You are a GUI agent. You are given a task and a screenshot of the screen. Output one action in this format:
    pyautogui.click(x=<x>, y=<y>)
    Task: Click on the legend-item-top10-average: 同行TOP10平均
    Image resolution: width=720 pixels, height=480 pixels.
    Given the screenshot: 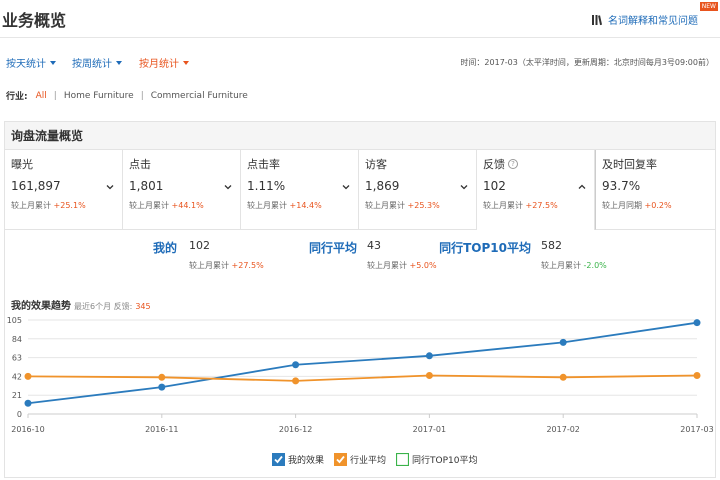 What is the action you would take?
    pyautogui.click(x=437, y=459)
    